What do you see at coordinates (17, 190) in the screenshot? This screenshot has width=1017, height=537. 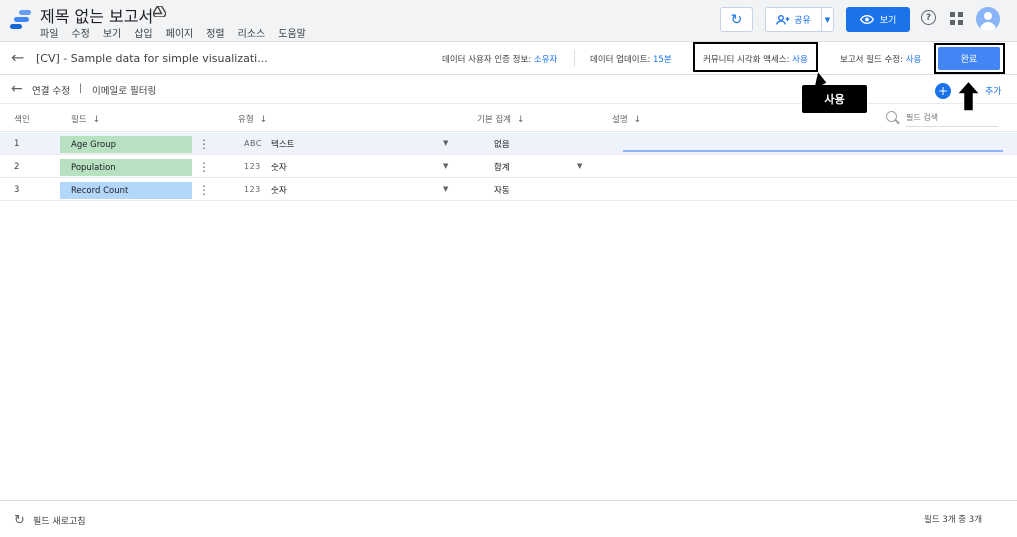 I see `row-index: 3` at bounding box center [17, 190].